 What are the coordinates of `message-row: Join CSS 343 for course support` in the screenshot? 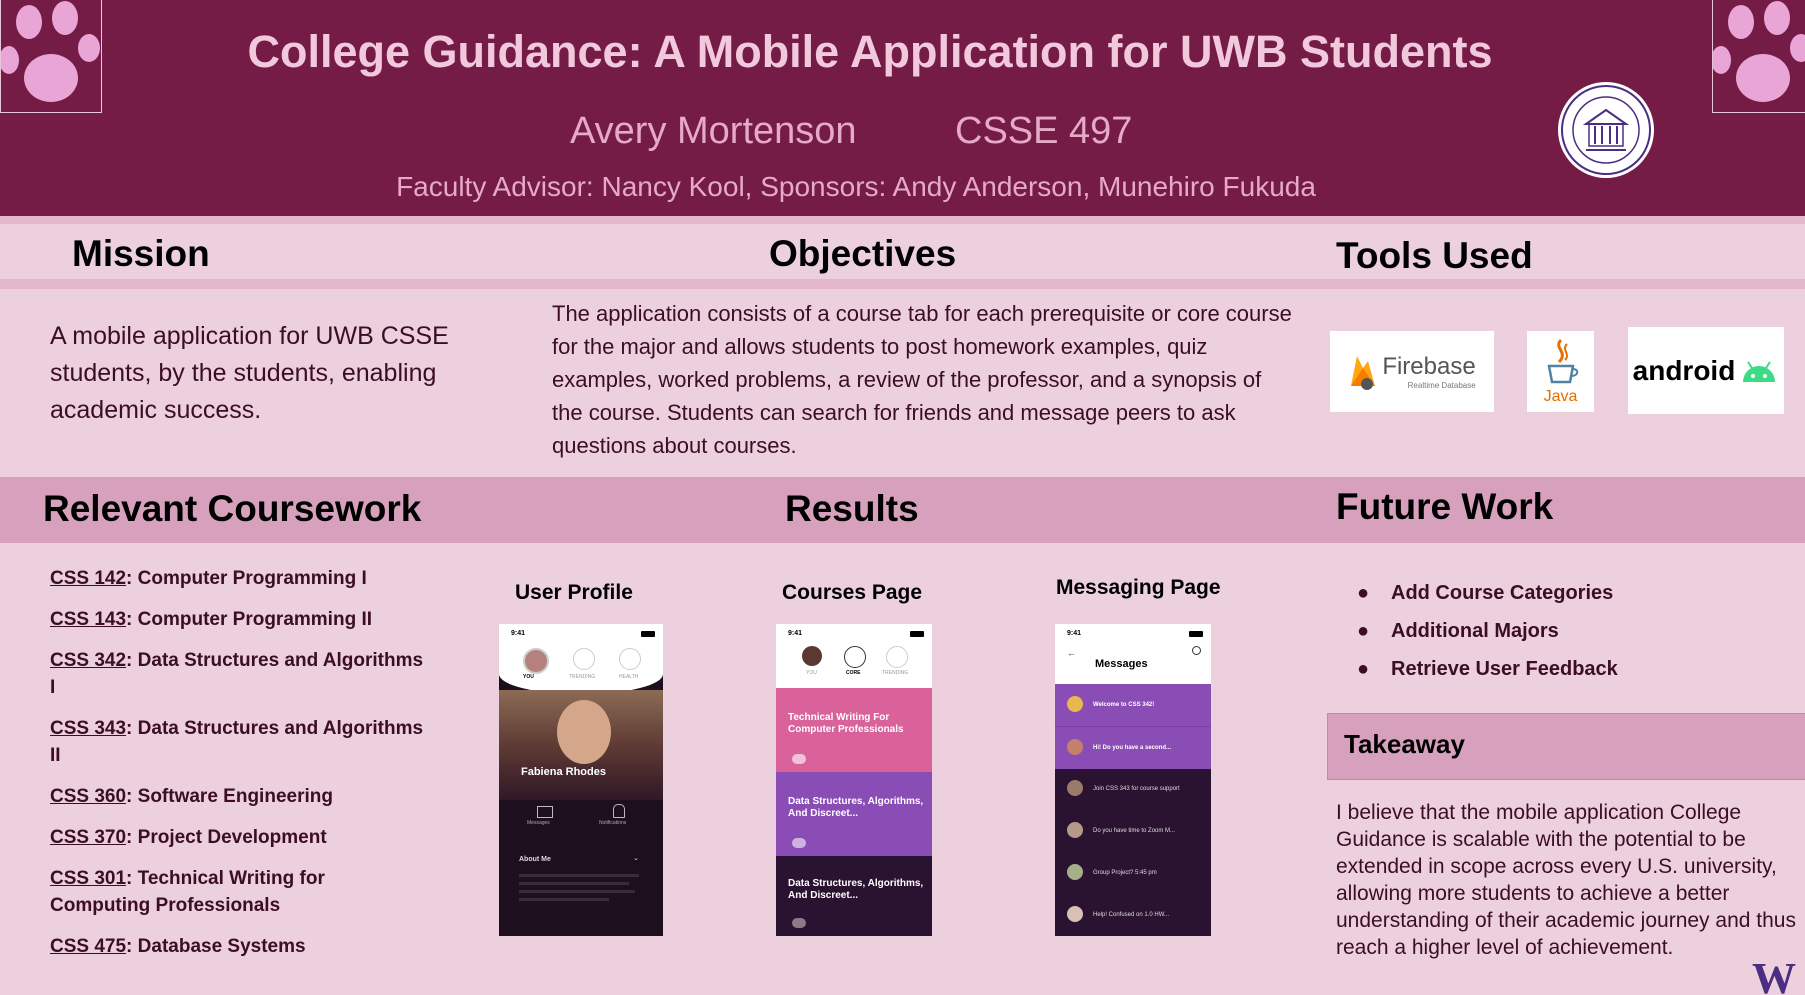 It's located at (1133, 789).